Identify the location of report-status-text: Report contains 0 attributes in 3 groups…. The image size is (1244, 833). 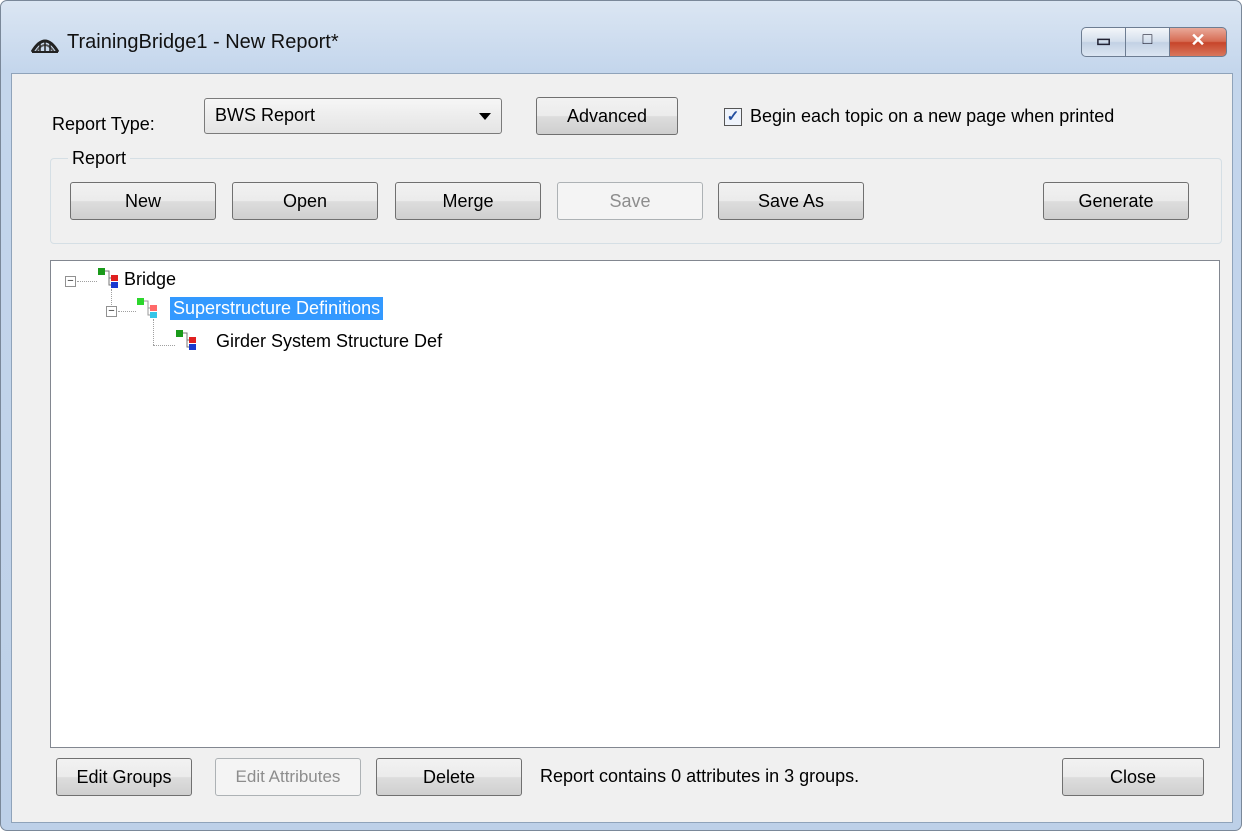
(700, 776).